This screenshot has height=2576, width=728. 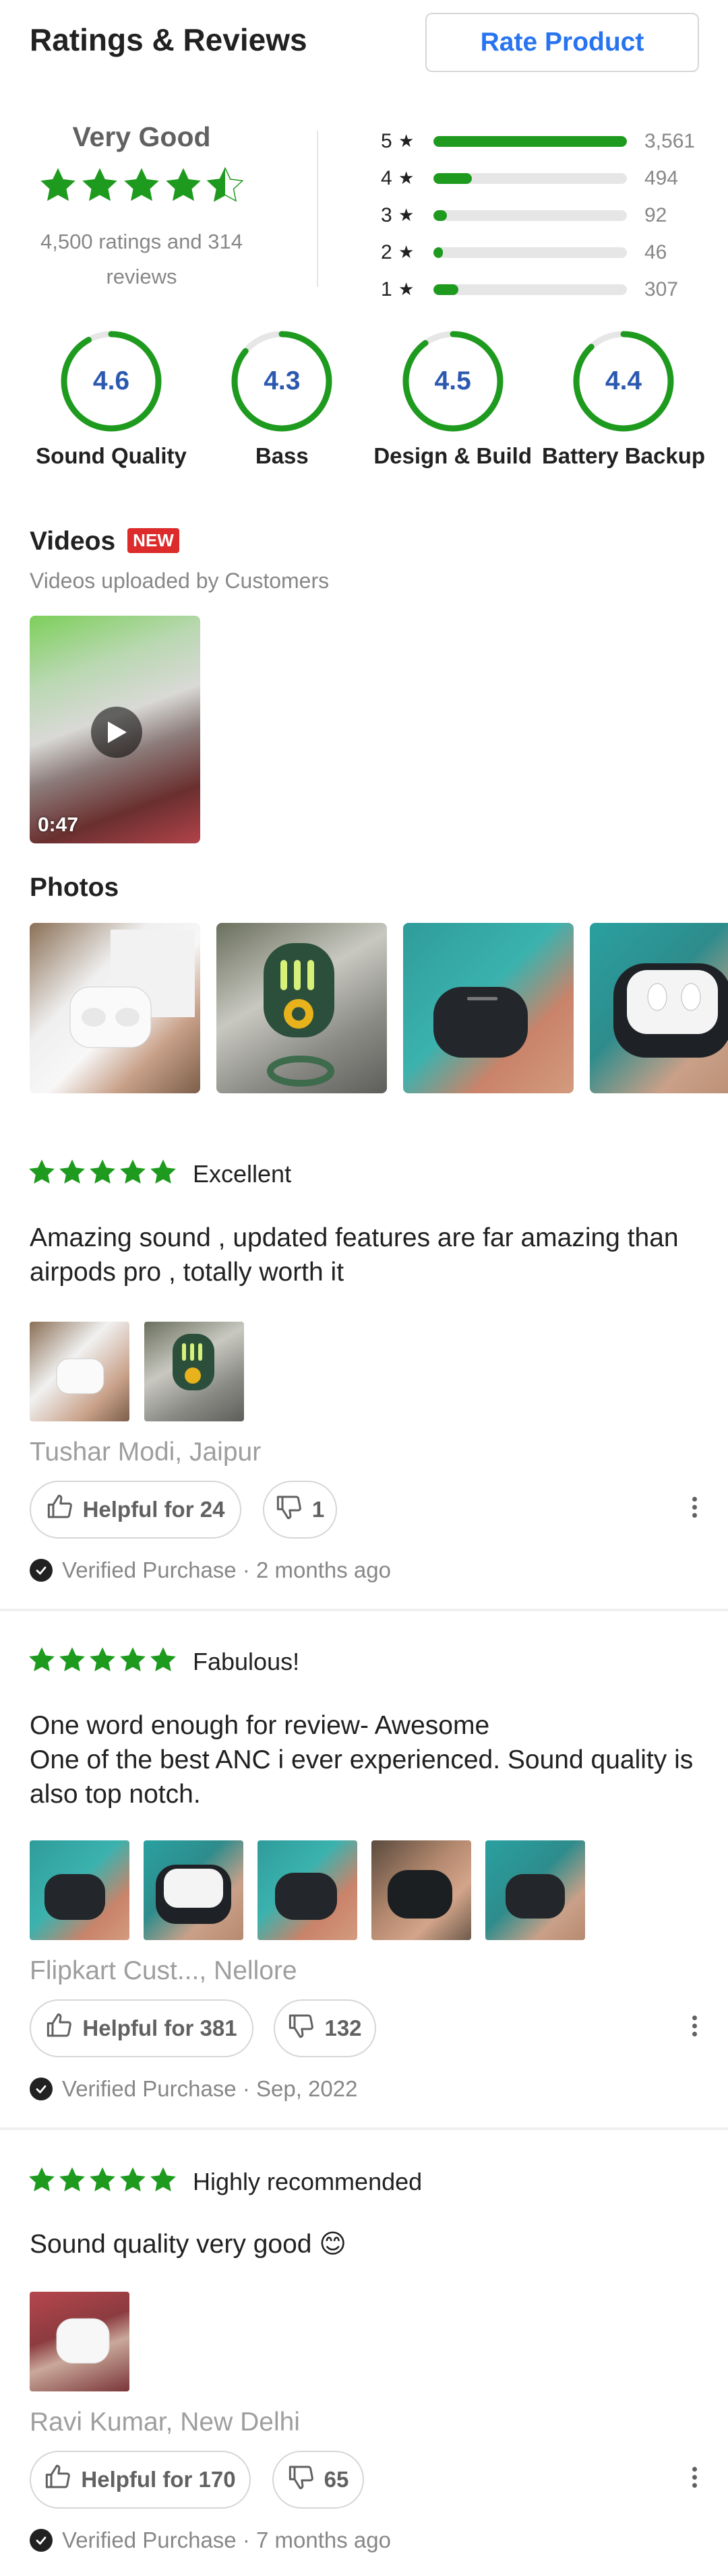 I want to click on rating-label: Very Good, so click(x=141, y=136).